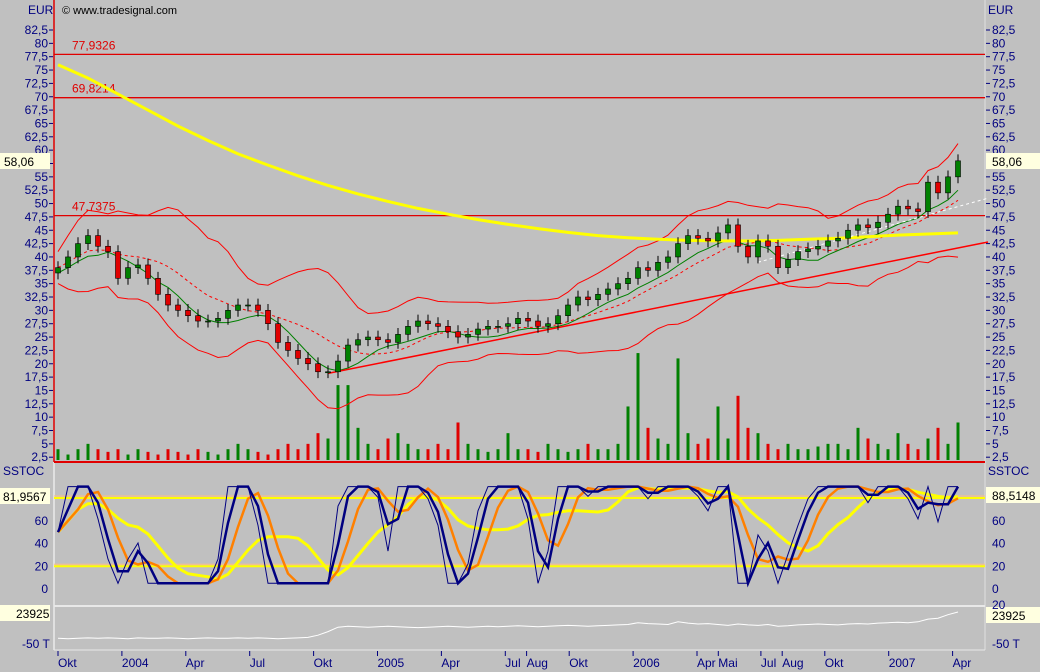 This screenshot has height=672, width=1040. I want to click on price-tick-left: 7,5, so click(39, 431).